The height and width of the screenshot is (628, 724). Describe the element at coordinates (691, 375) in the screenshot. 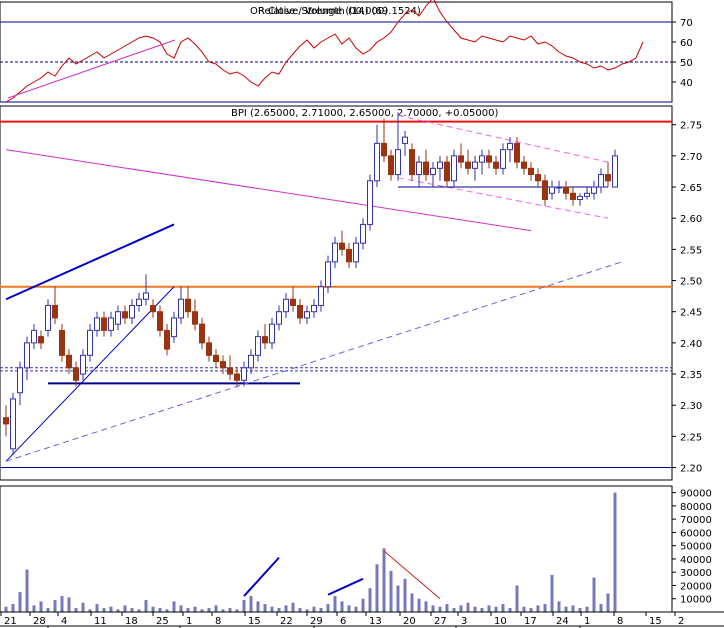

I see `price-tick-label: 2.35` at that location.